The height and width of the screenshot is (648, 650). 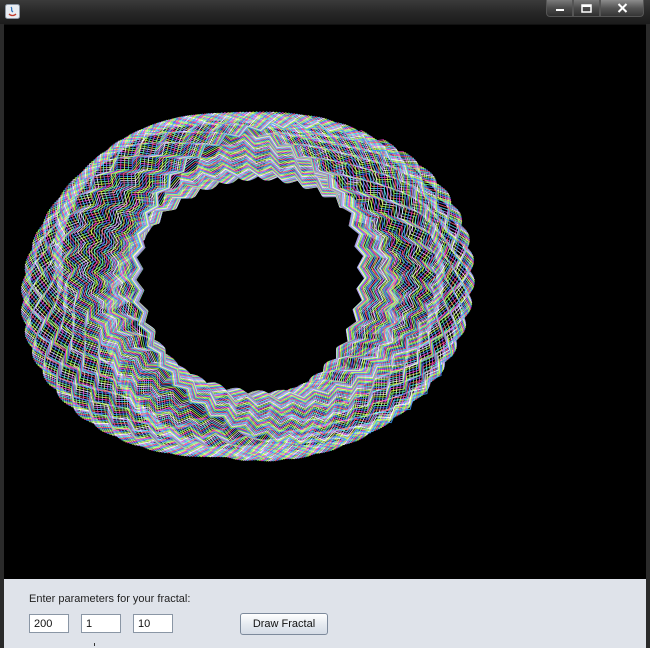 I want to click on minimize-button, so click(x=559, y=8).